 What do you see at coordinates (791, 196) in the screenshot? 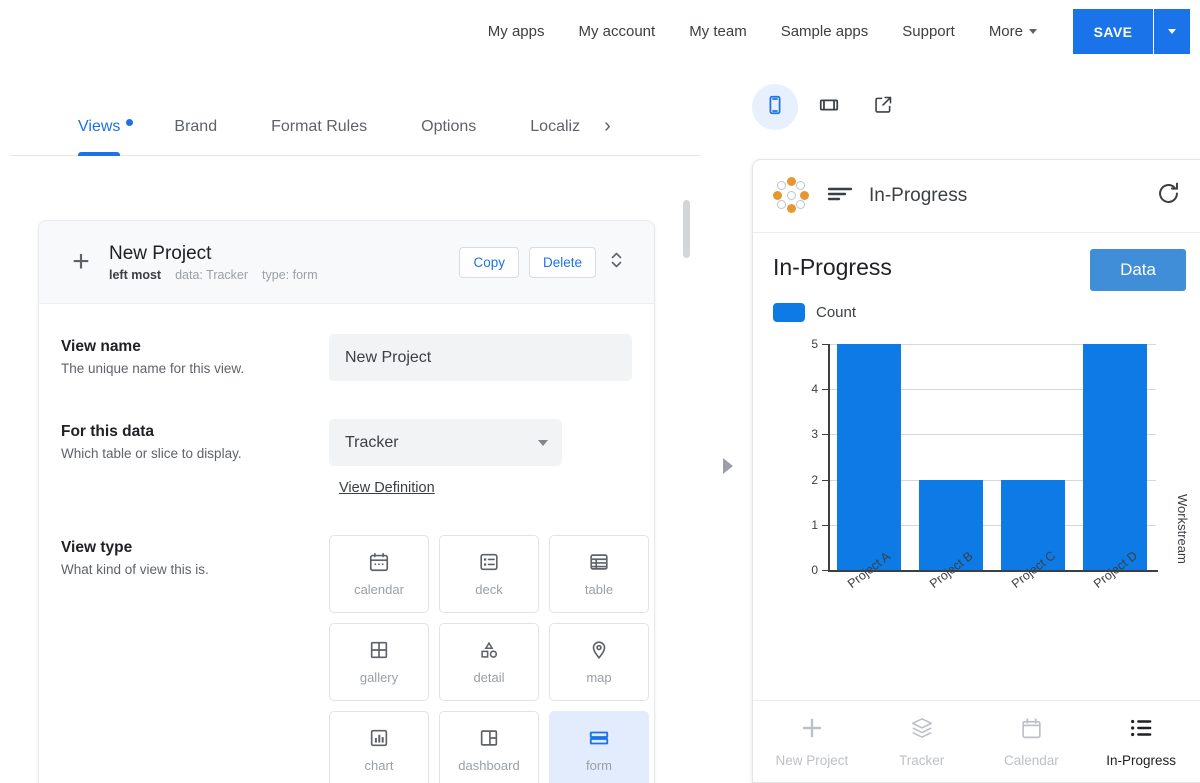
I see `app-logo-icon` at bounding box center [791, 196].